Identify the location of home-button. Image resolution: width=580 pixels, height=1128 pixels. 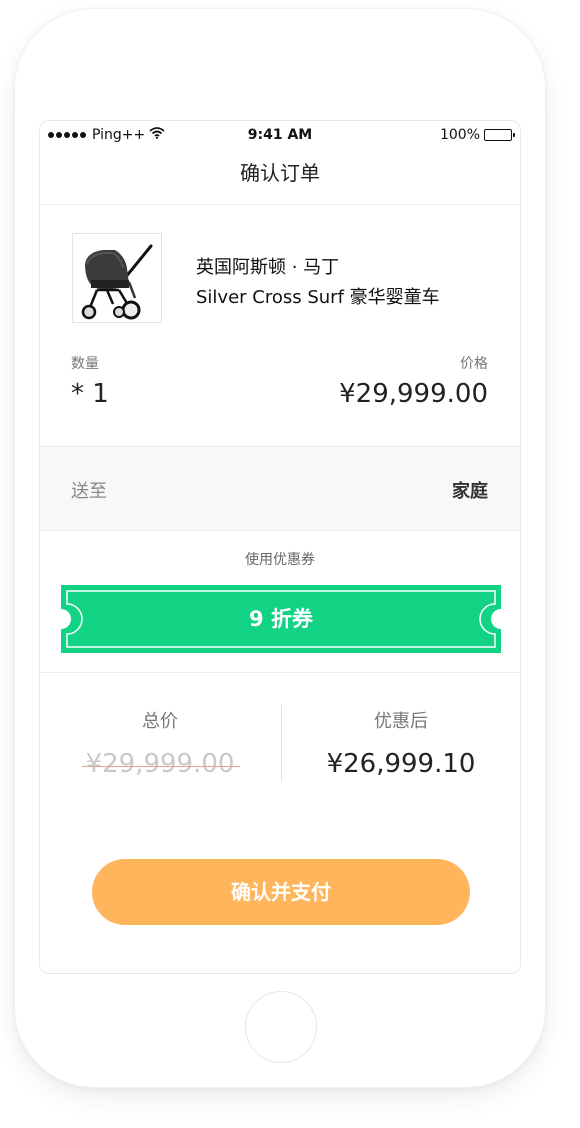
(281, 1027).